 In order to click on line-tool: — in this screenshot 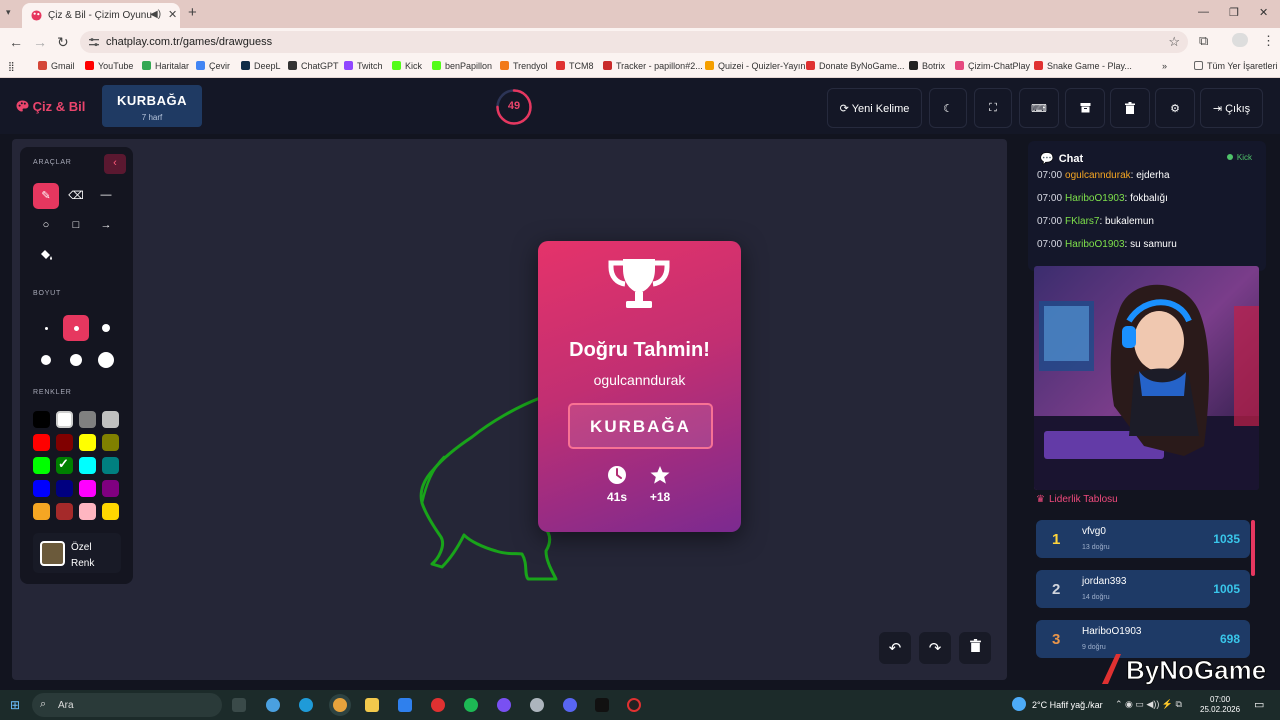, I will do `click(106, 196)`.